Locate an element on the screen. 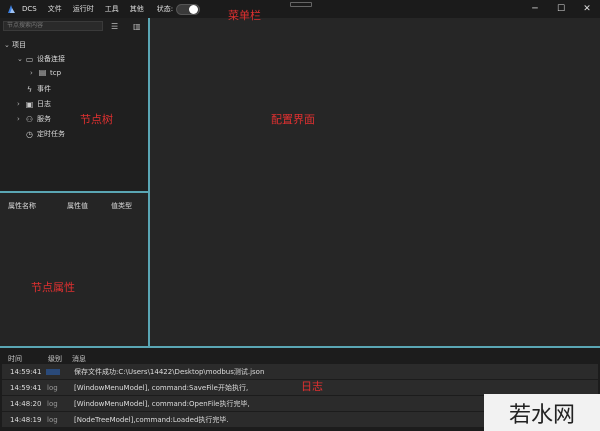  status-label: 状态: is located at coordinates (165, 9).